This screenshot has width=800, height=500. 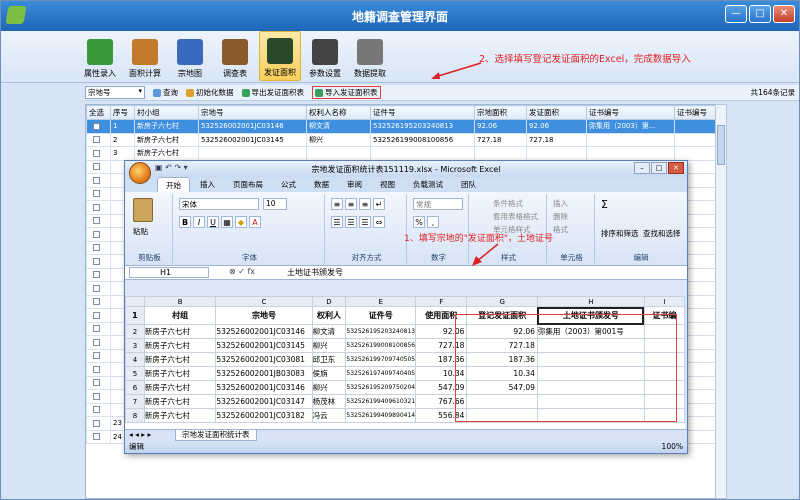 I want to click on merge-icon: ⇔, so click(x=379, y=222).